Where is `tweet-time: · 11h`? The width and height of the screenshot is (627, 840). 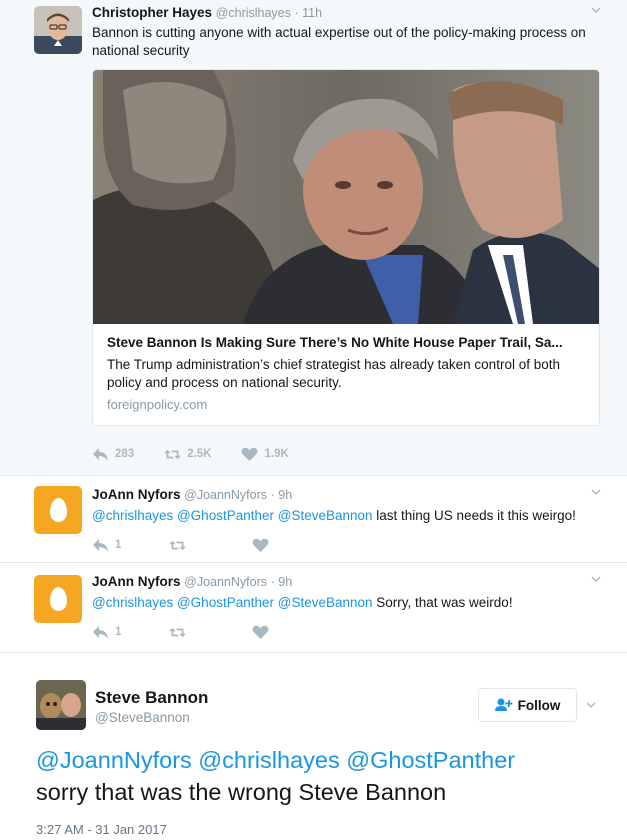
tweet-time: · 11h is located at coordinates (309, 13).